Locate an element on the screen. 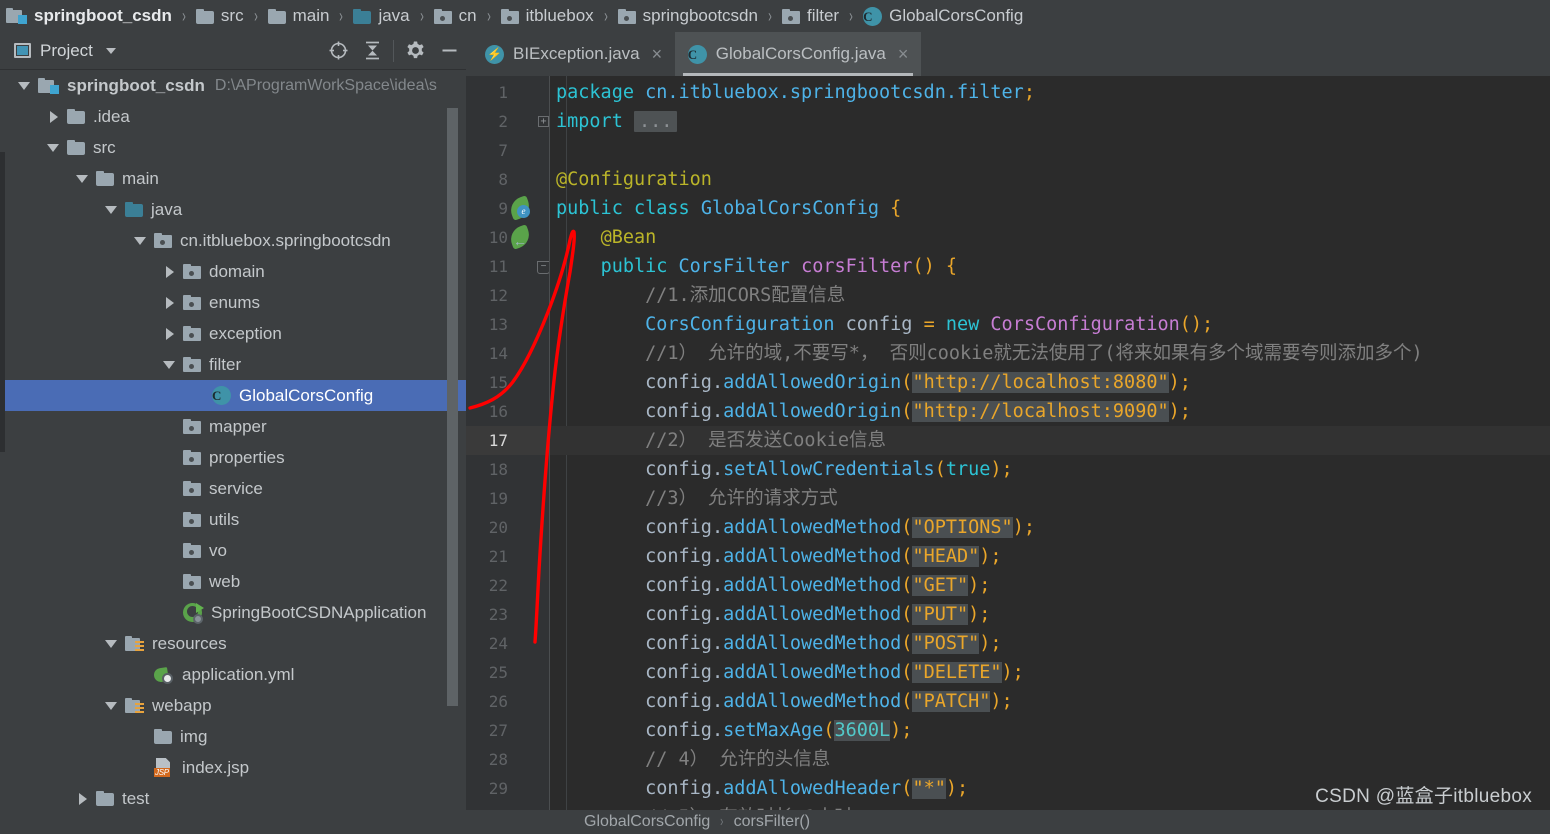 The image size is (1550, 834). spring-bean-navigate-gutter-icon: ← is located at coordinates (520, 237).